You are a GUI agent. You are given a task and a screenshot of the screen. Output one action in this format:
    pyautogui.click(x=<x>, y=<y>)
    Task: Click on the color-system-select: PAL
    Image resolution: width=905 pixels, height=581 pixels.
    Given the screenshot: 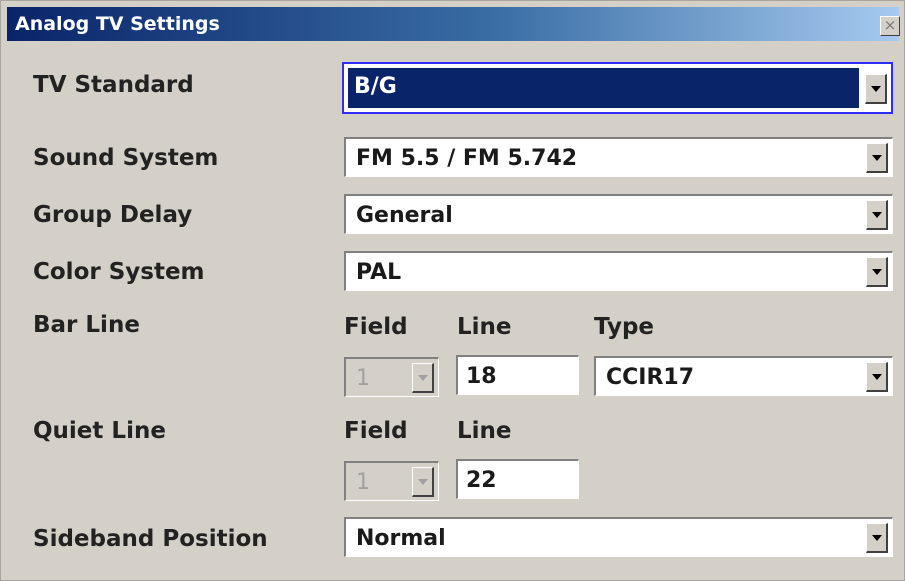 What is the action you would take?
    pyautogui.click(x=618, y=271)
    